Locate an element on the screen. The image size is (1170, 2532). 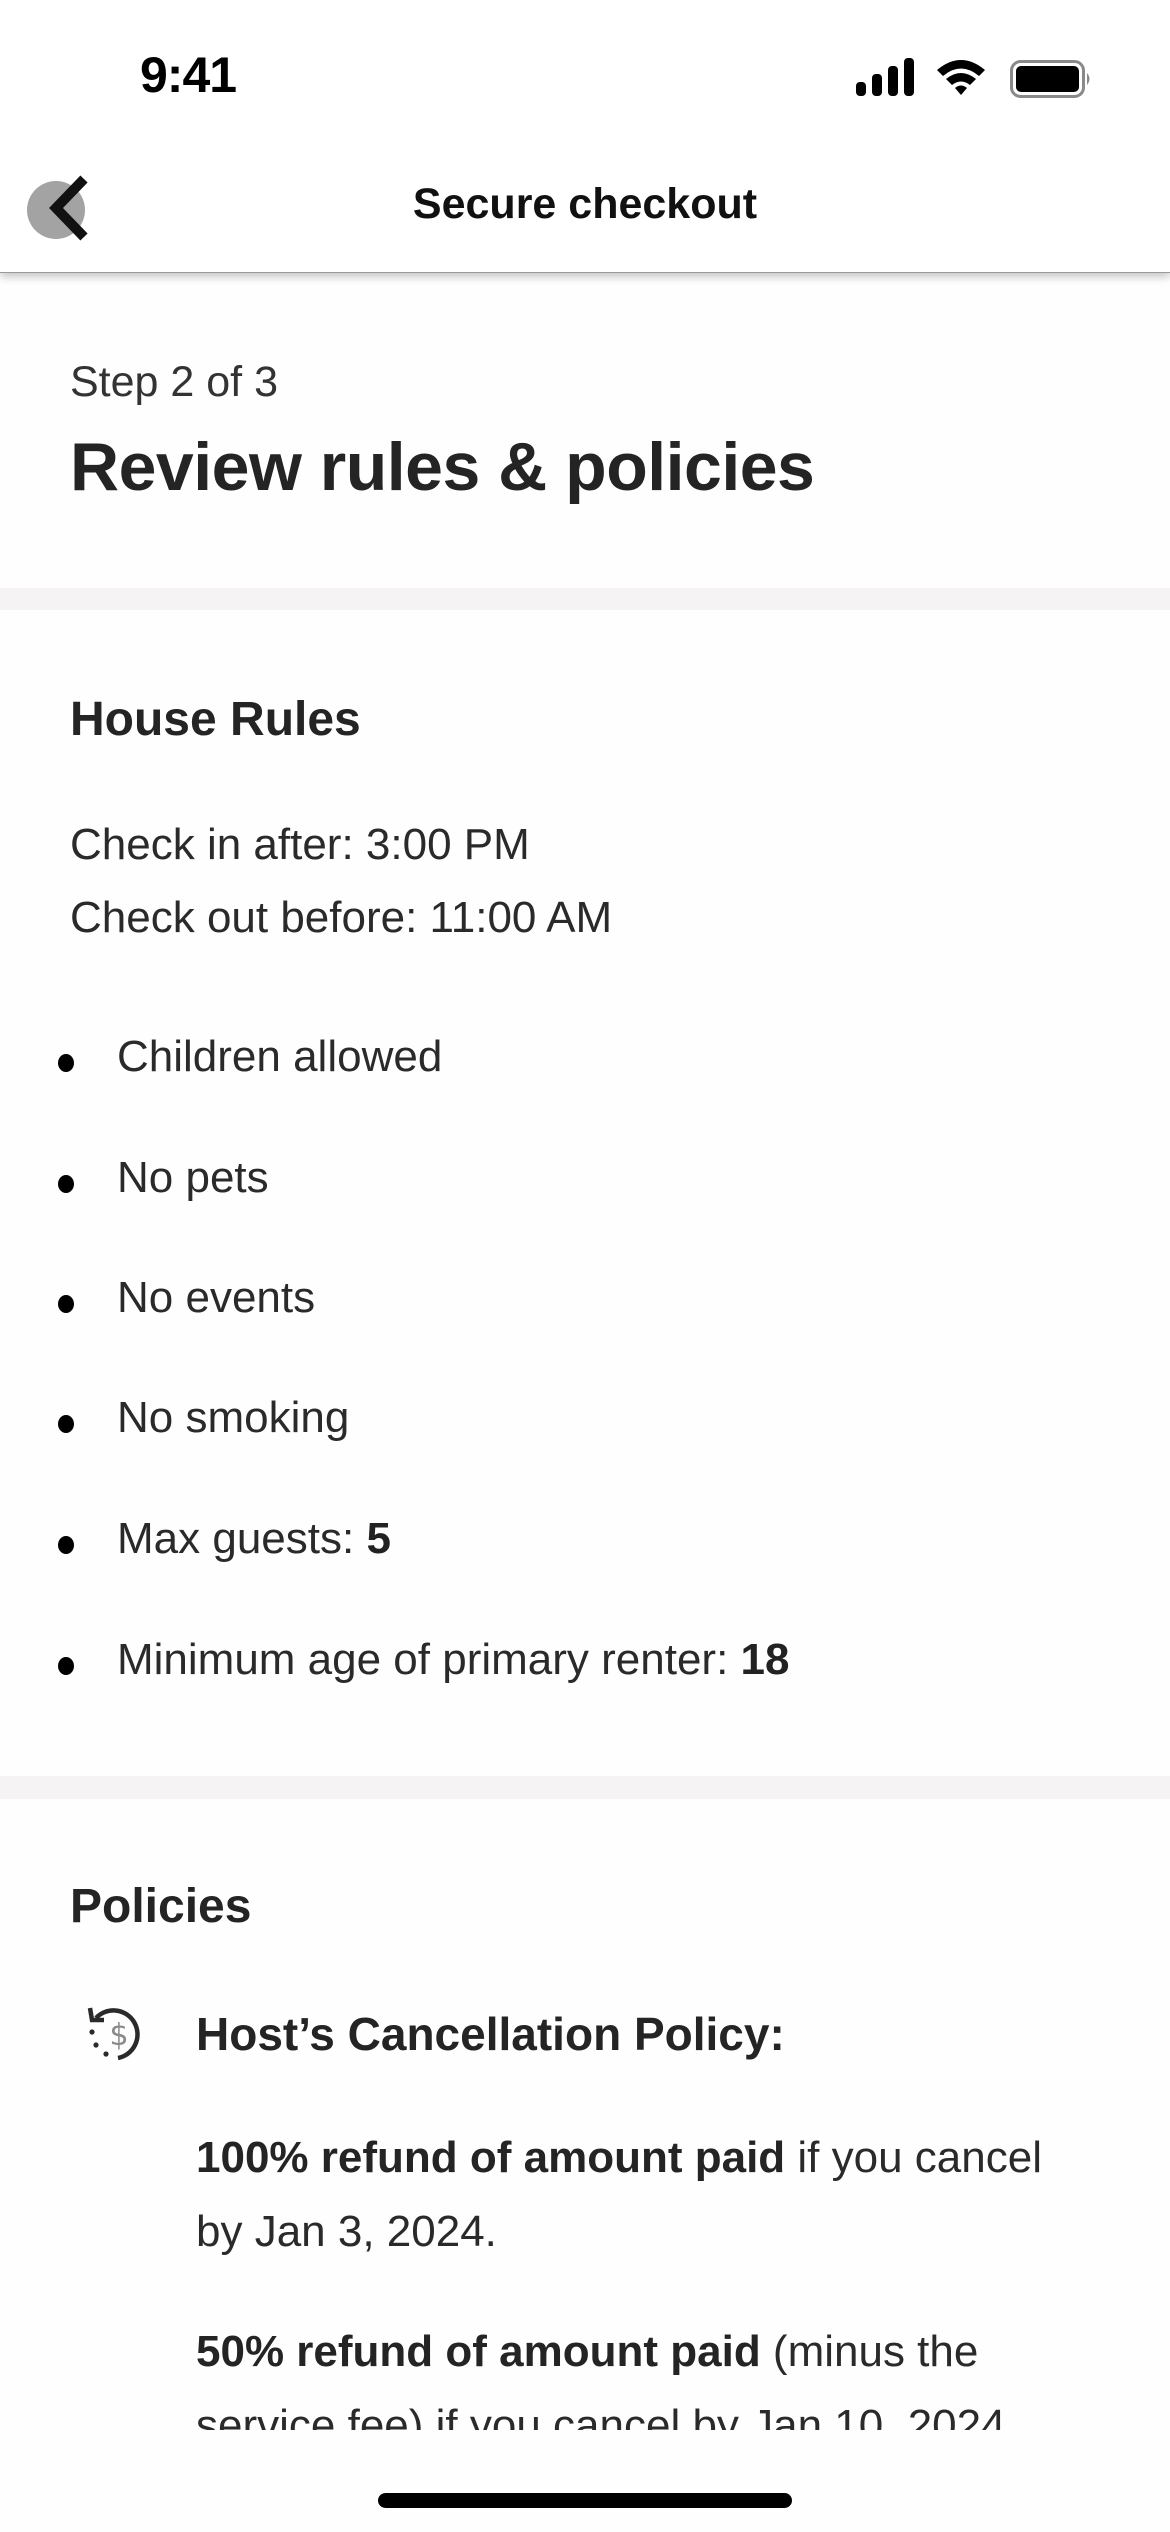
rule-item: No events is located at coordinates (558, 1303).